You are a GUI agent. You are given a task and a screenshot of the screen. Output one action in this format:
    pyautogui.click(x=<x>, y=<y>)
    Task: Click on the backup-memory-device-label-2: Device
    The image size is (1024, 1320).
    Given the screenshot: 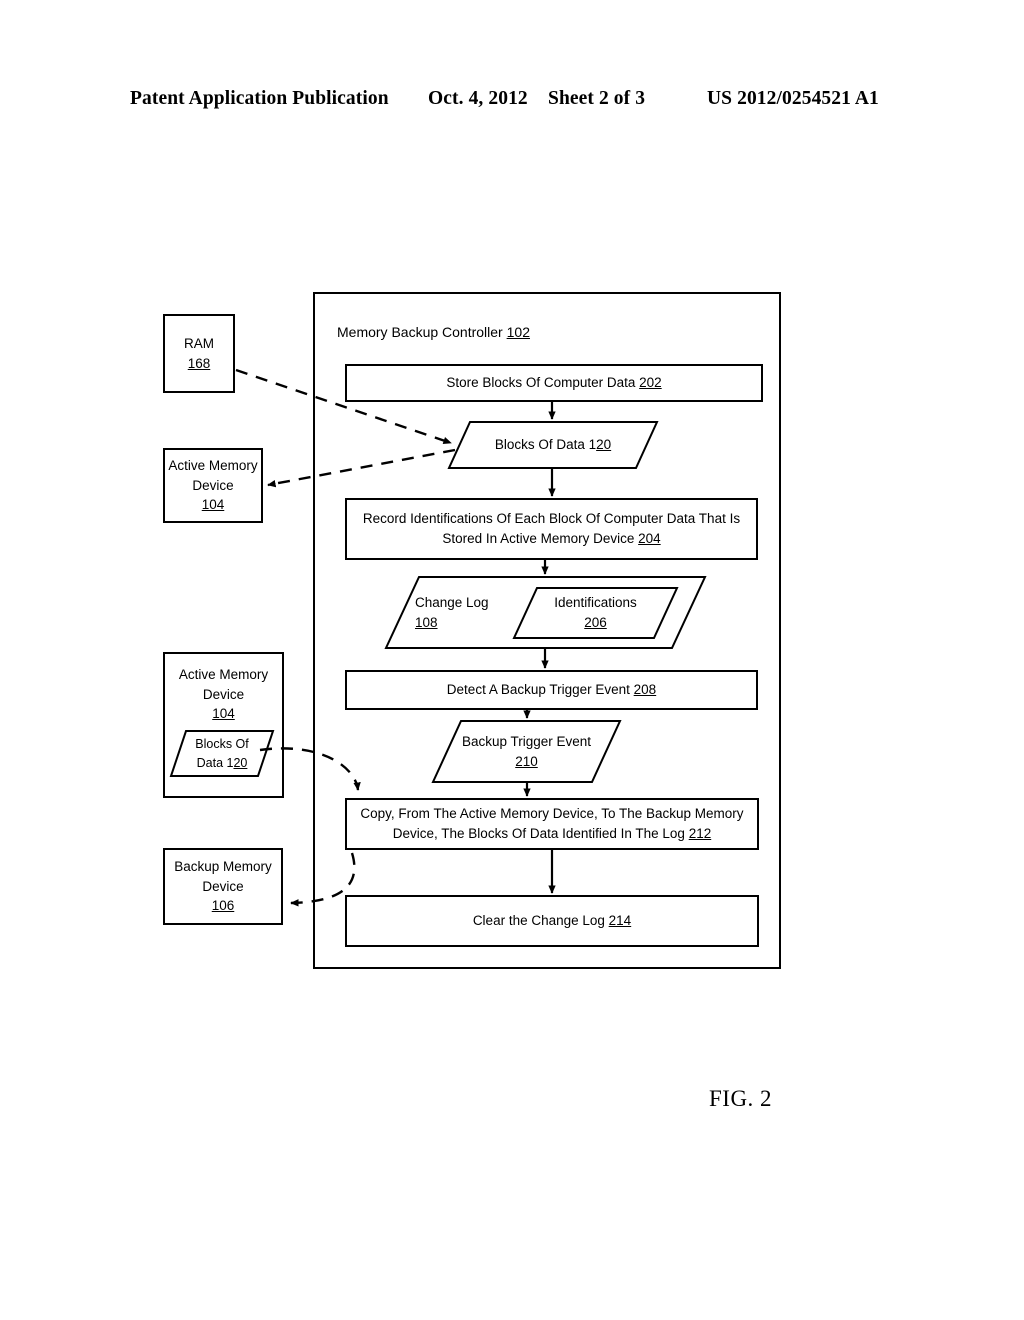 What is the action you would take?
    pyautogui.click(x=223, y=886)
    